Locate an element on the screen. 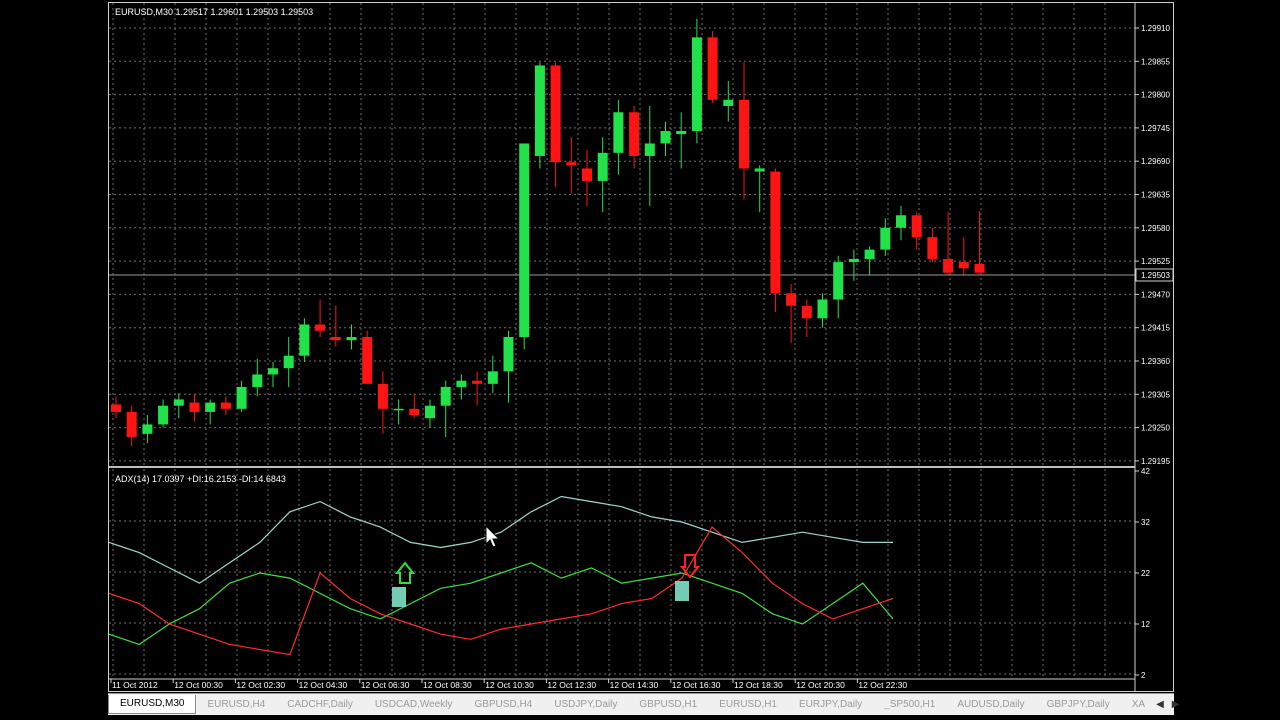 The width and height of the screenshot is (1280, 720). chart-tab: EURUSD,M30 is located at coordinates (152, 704).